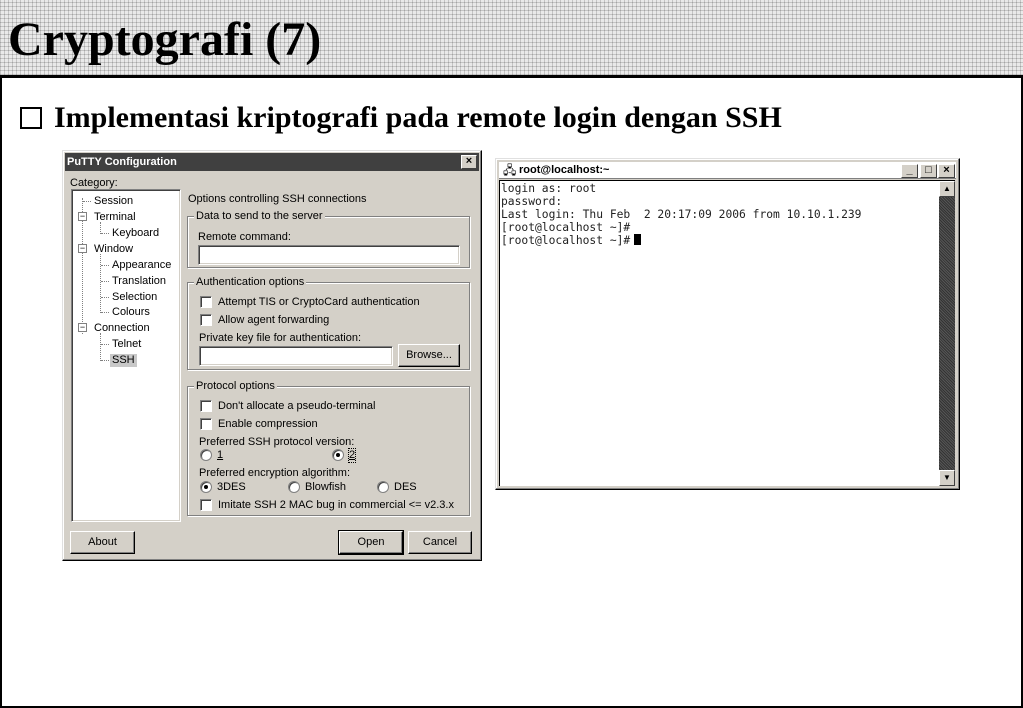  Describe the element at coordinates (405, 487) in the screenshot. I see `cipher-des-label: DES` at that location.